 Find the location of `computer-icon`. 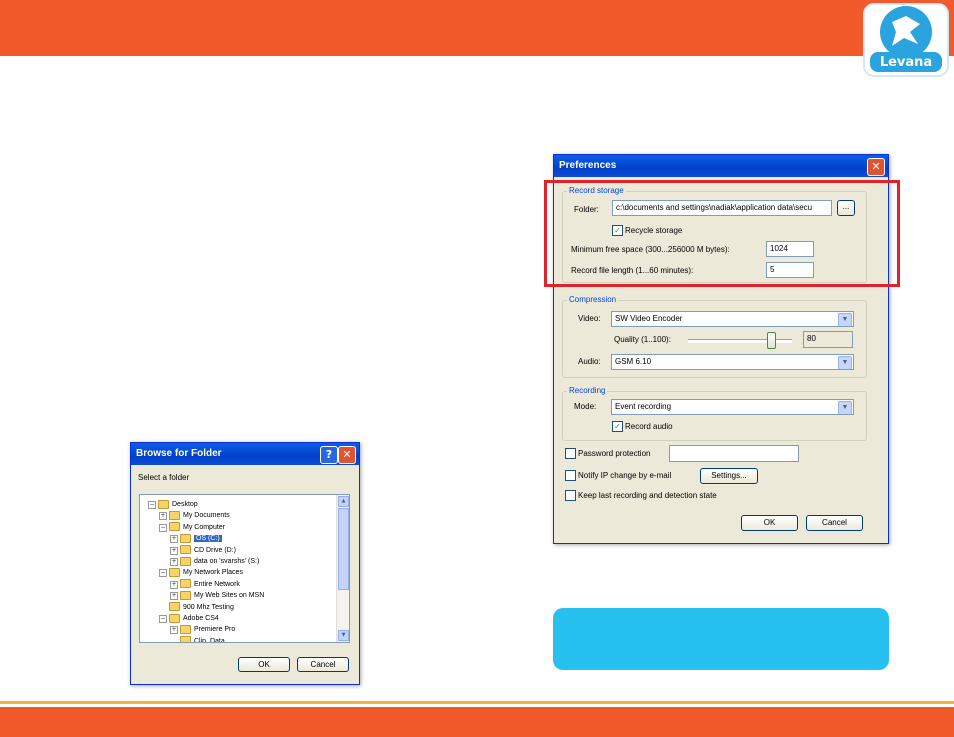

computer-icon is located at coordinates (174, 527).